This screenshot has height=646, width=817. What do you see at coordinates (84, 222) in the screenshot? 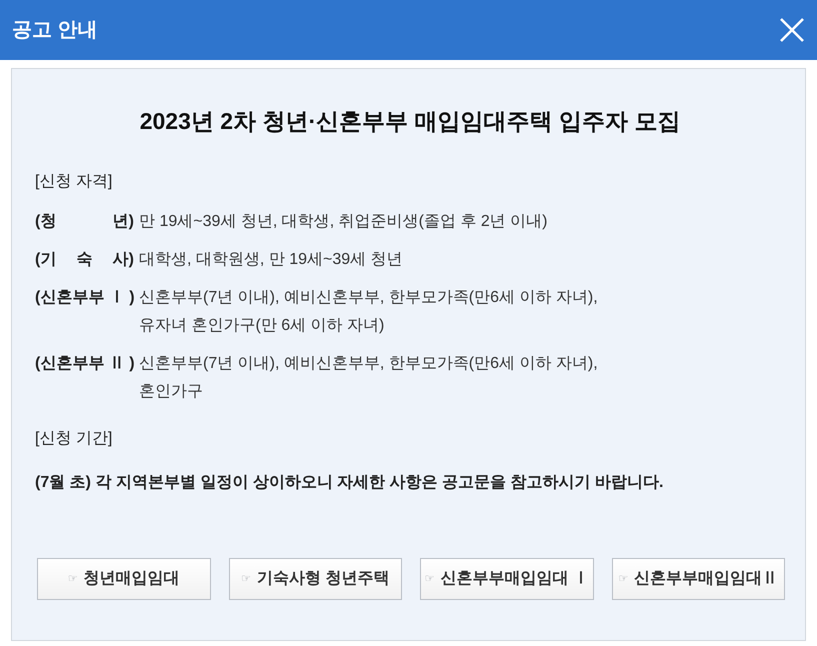
I see `eligibility-label: (청 년)` at bounding box center [84, 222].